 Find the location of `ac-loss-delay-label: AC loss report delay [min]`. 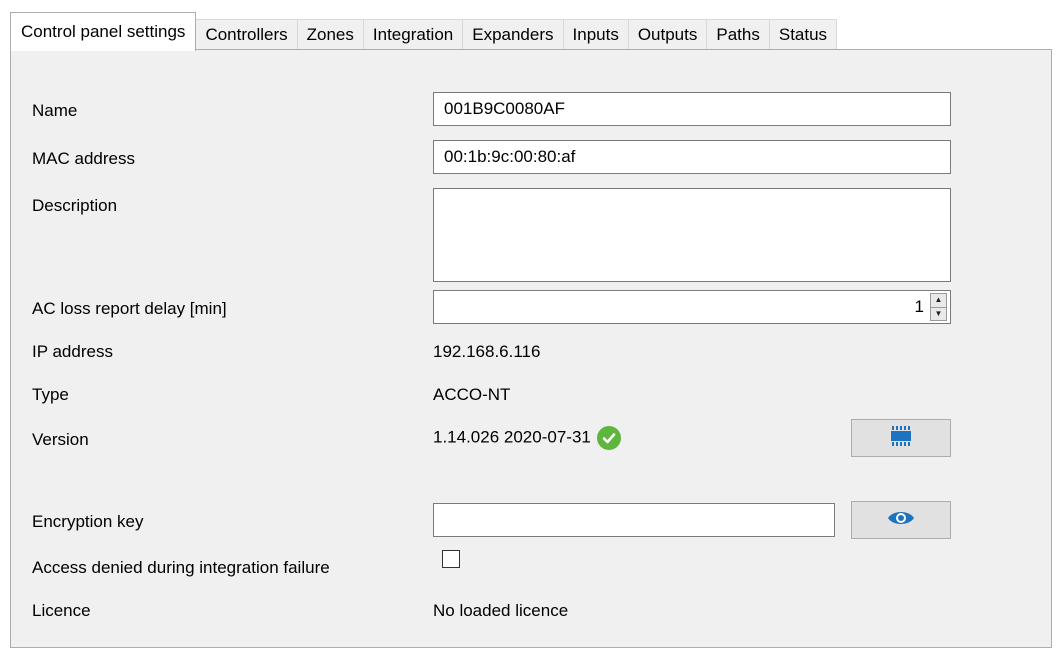

ac-loss-delay-label: AC loss report delay [min] is located at coordinates (129, 308).